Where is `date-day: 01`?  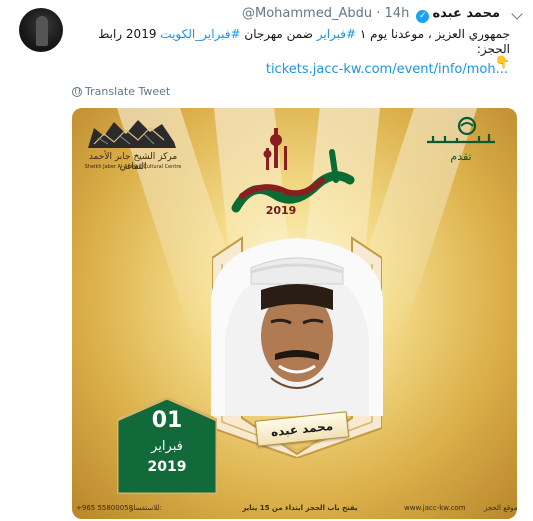
date-day: 01 is located at coordinates (167, 420).